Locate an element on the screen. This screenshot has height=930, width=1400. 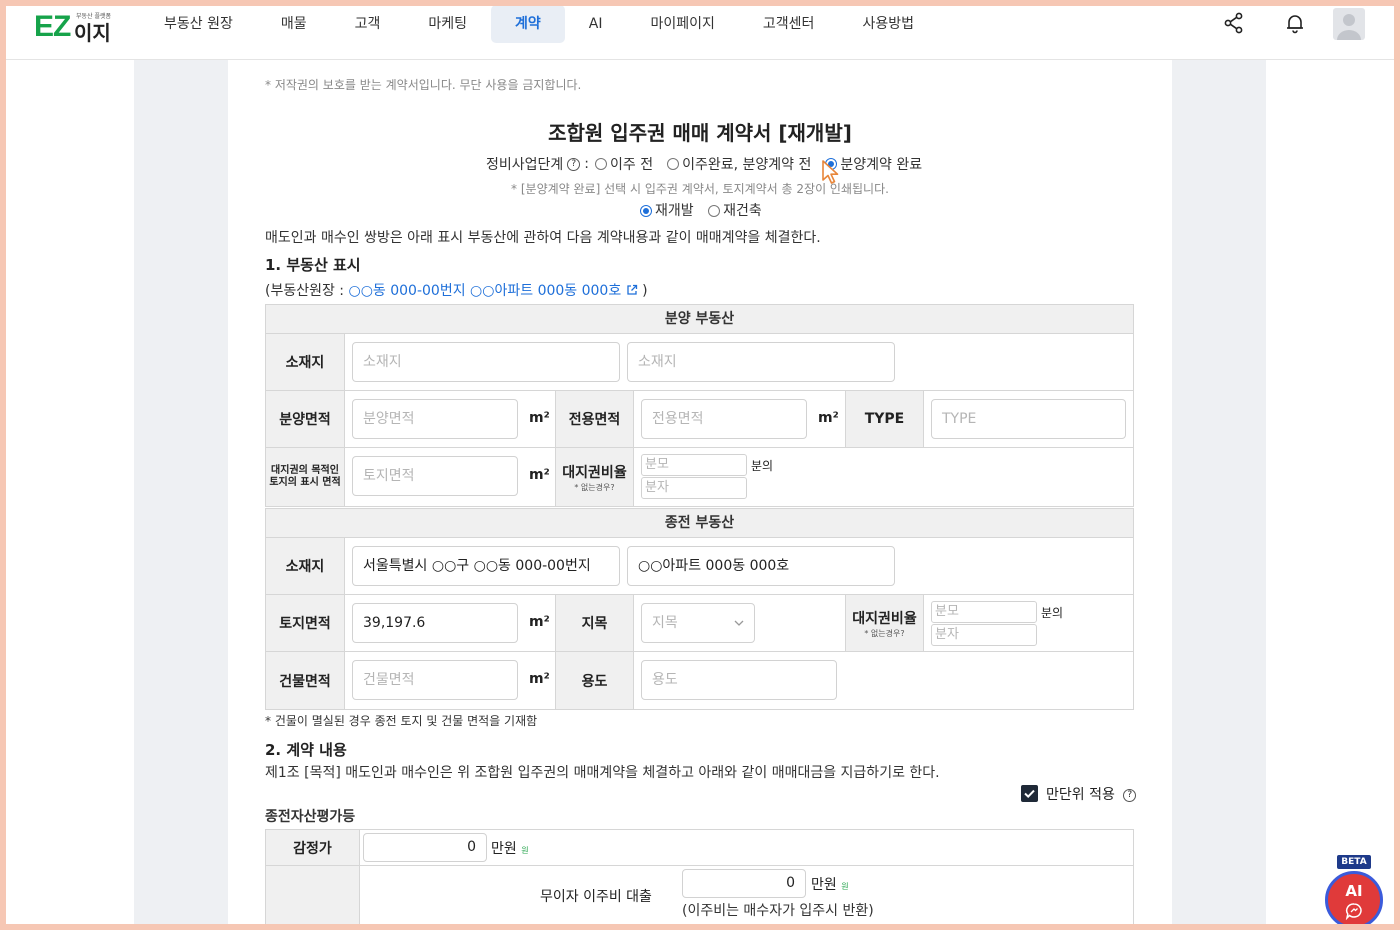
sale-area-unit: m² is located at coordinates (539, 418).